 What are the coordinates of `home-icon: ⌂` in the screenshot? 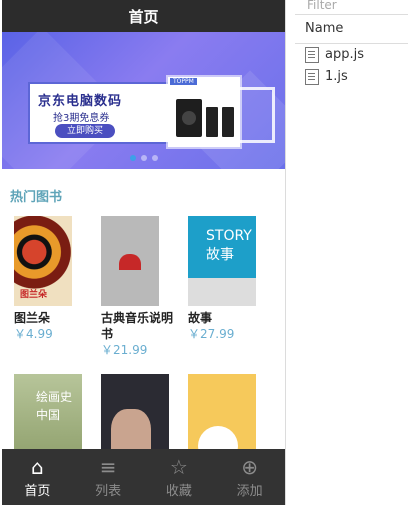 It's located at (37, 466).